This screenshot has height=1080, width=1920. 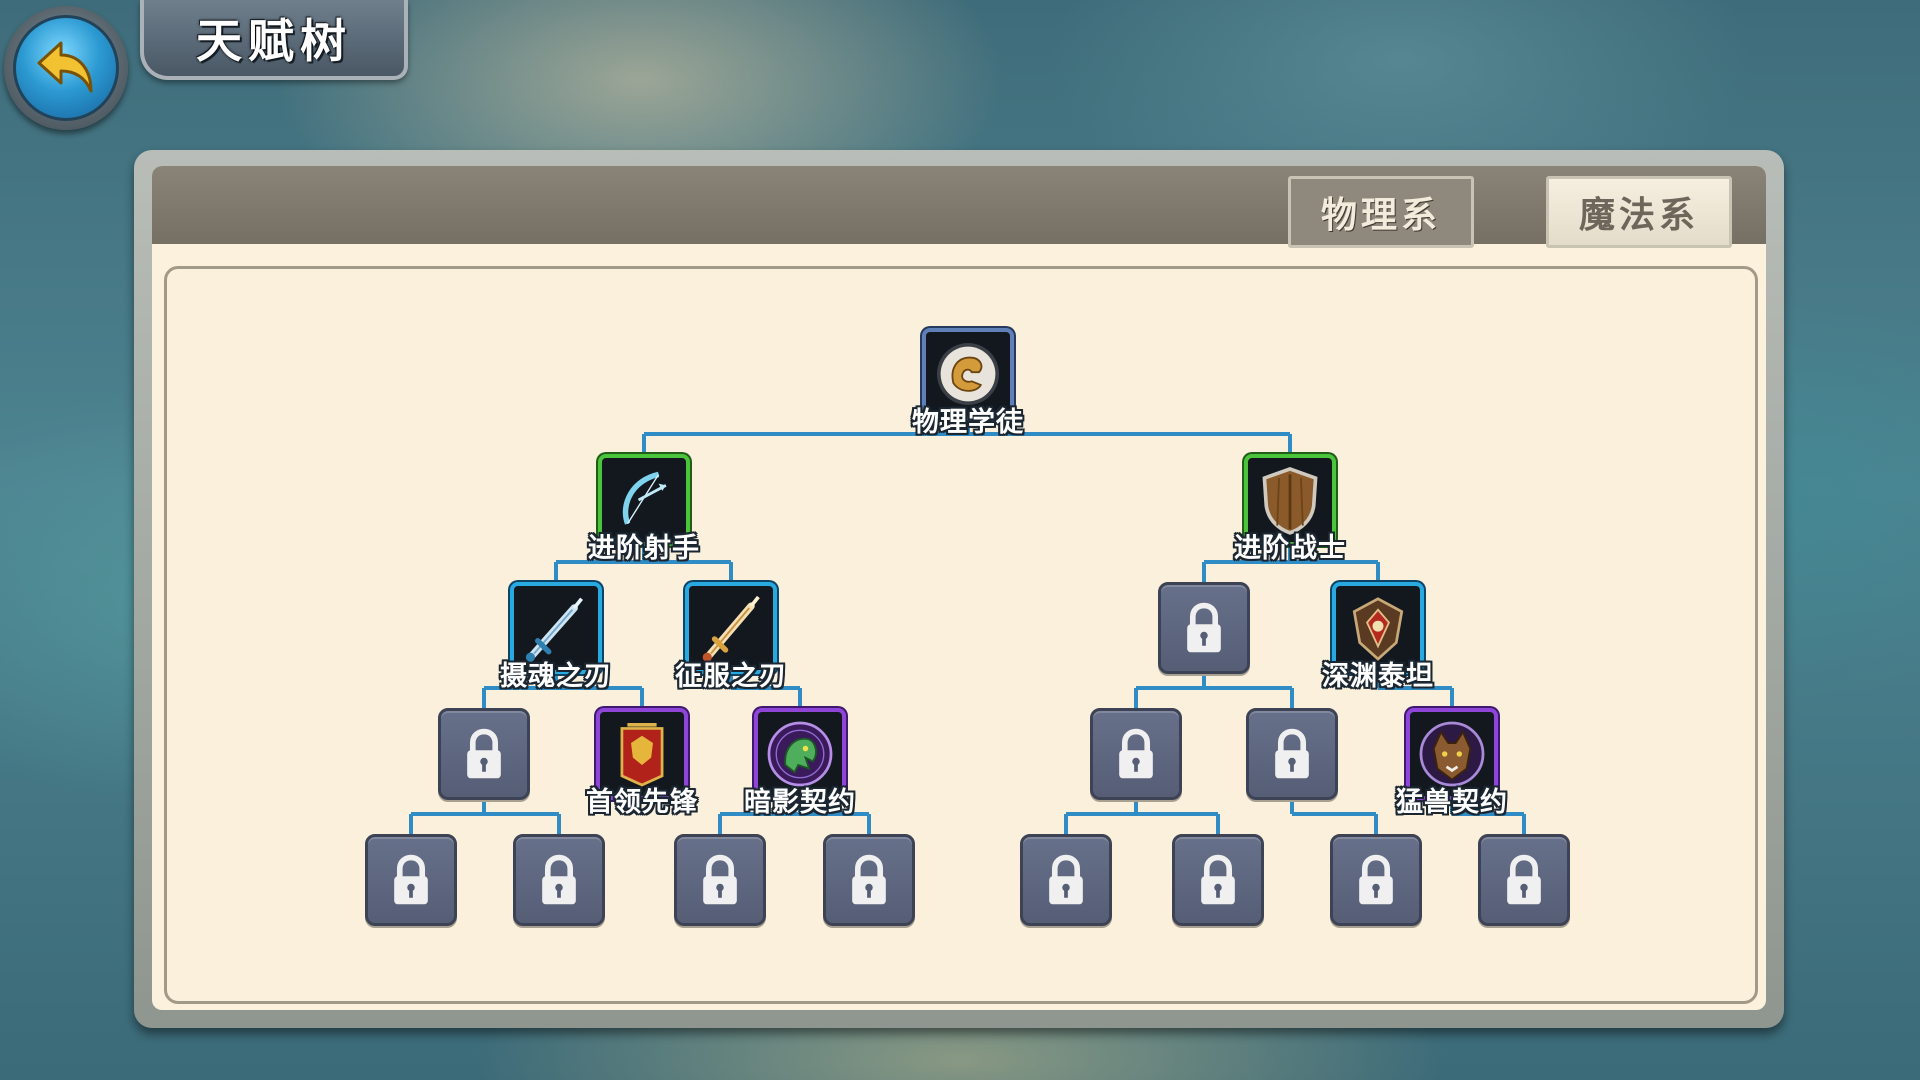 I want to click on back-button, so click(x=66, y=68).